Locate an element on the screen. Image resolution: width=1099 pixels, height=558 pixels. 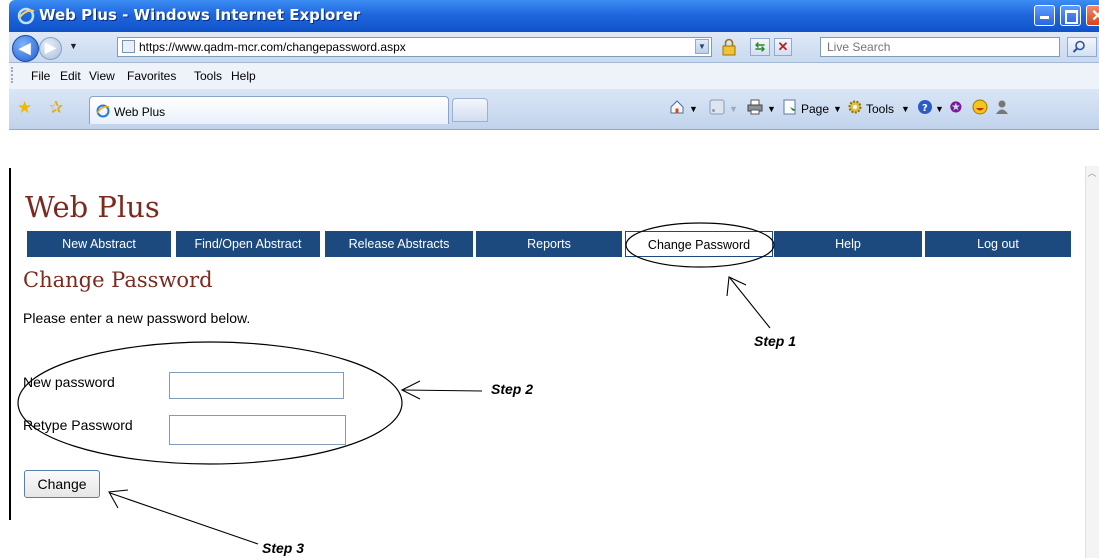
stop-icon: ✕ is located at coordinates (783, 46).